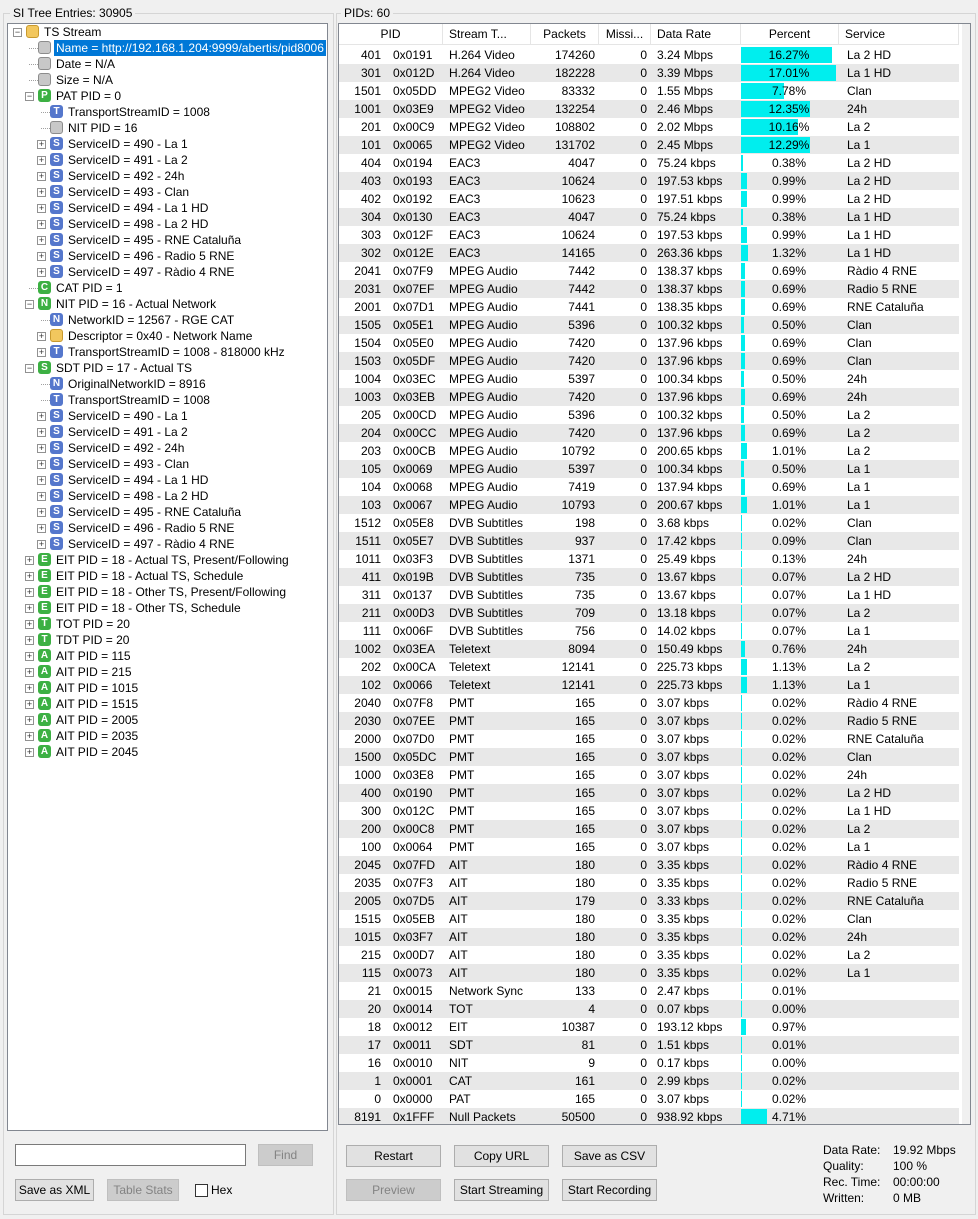  Describe the element at coordinates (649, 1063) in the screenshot. I see `table-row: 16 0x0010 NIT 9 0 0.17 kbps 0.00%` at that location.